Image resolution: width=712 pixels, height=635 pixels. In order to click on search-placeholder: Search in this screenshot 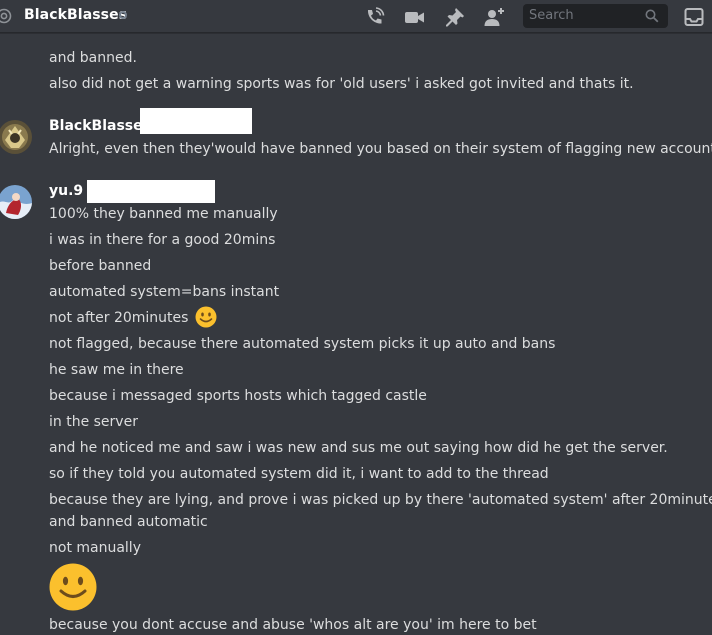, I will do `click(551, 15)`.